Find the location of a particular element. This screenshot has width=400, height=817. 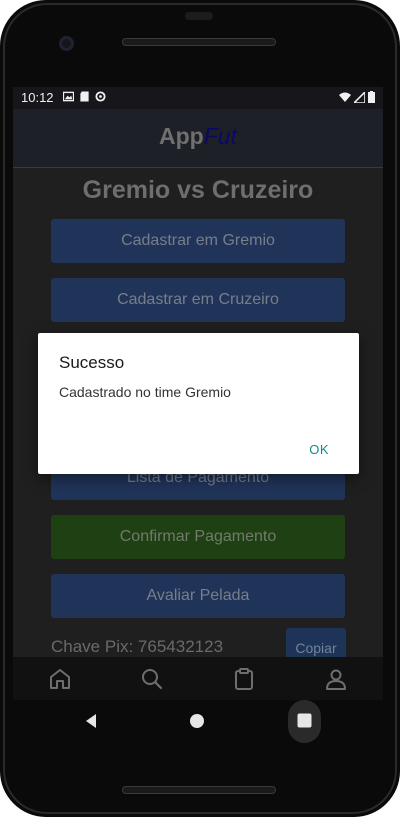

copy-pix-button: Copiar is located at coordinates (316, 642).